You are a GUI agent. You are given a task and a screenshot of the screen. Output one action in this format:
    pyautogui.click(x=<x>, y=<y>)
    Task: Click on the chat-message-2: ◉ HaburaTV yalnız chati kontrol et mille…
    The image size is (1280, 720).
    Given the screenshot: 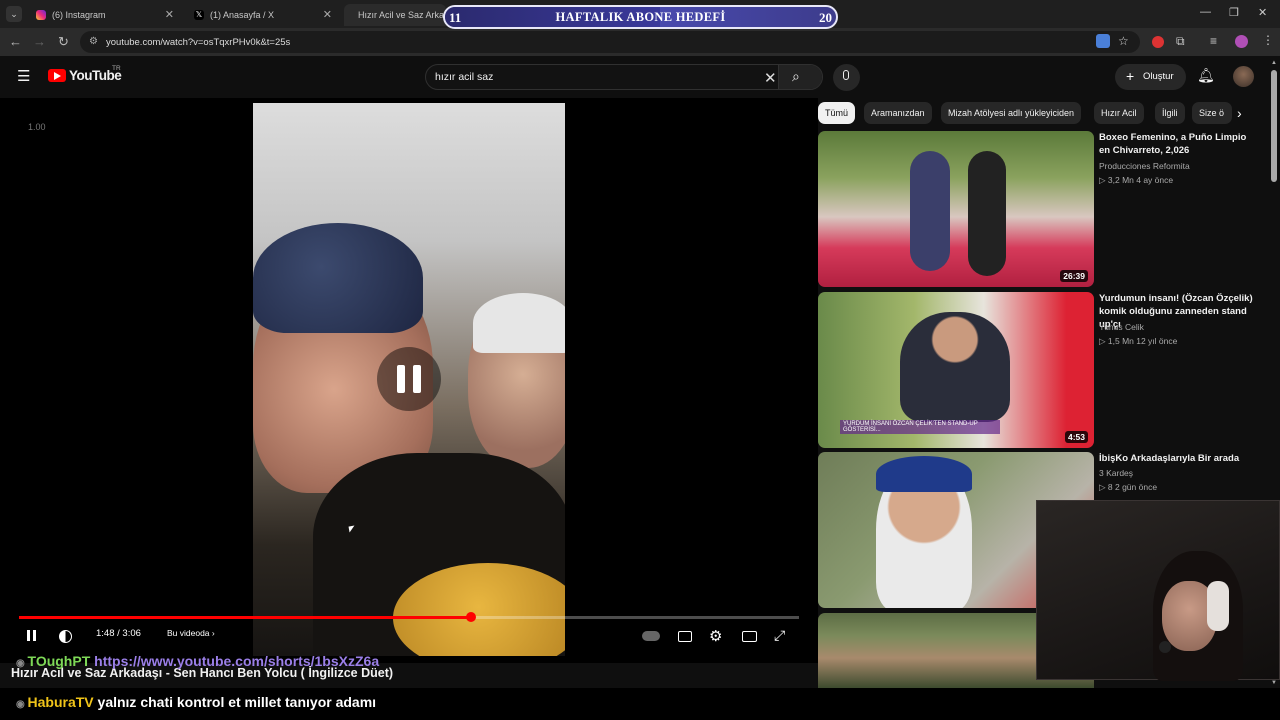 What is the action you would take?
    pyautogui.click(x=196, y=702)
    